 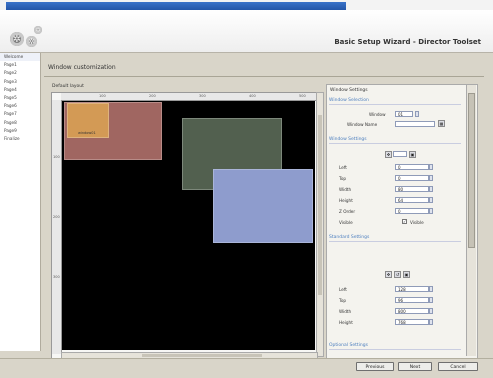 I want to click on visible-label: Visible, so click(x=346, y=222).